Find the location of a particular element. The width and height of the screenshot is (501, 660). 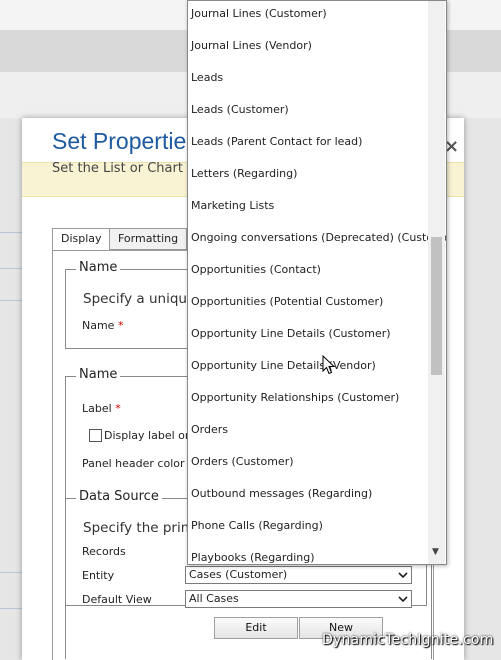

display-label-checkbox is located at coordinates (95, 435).